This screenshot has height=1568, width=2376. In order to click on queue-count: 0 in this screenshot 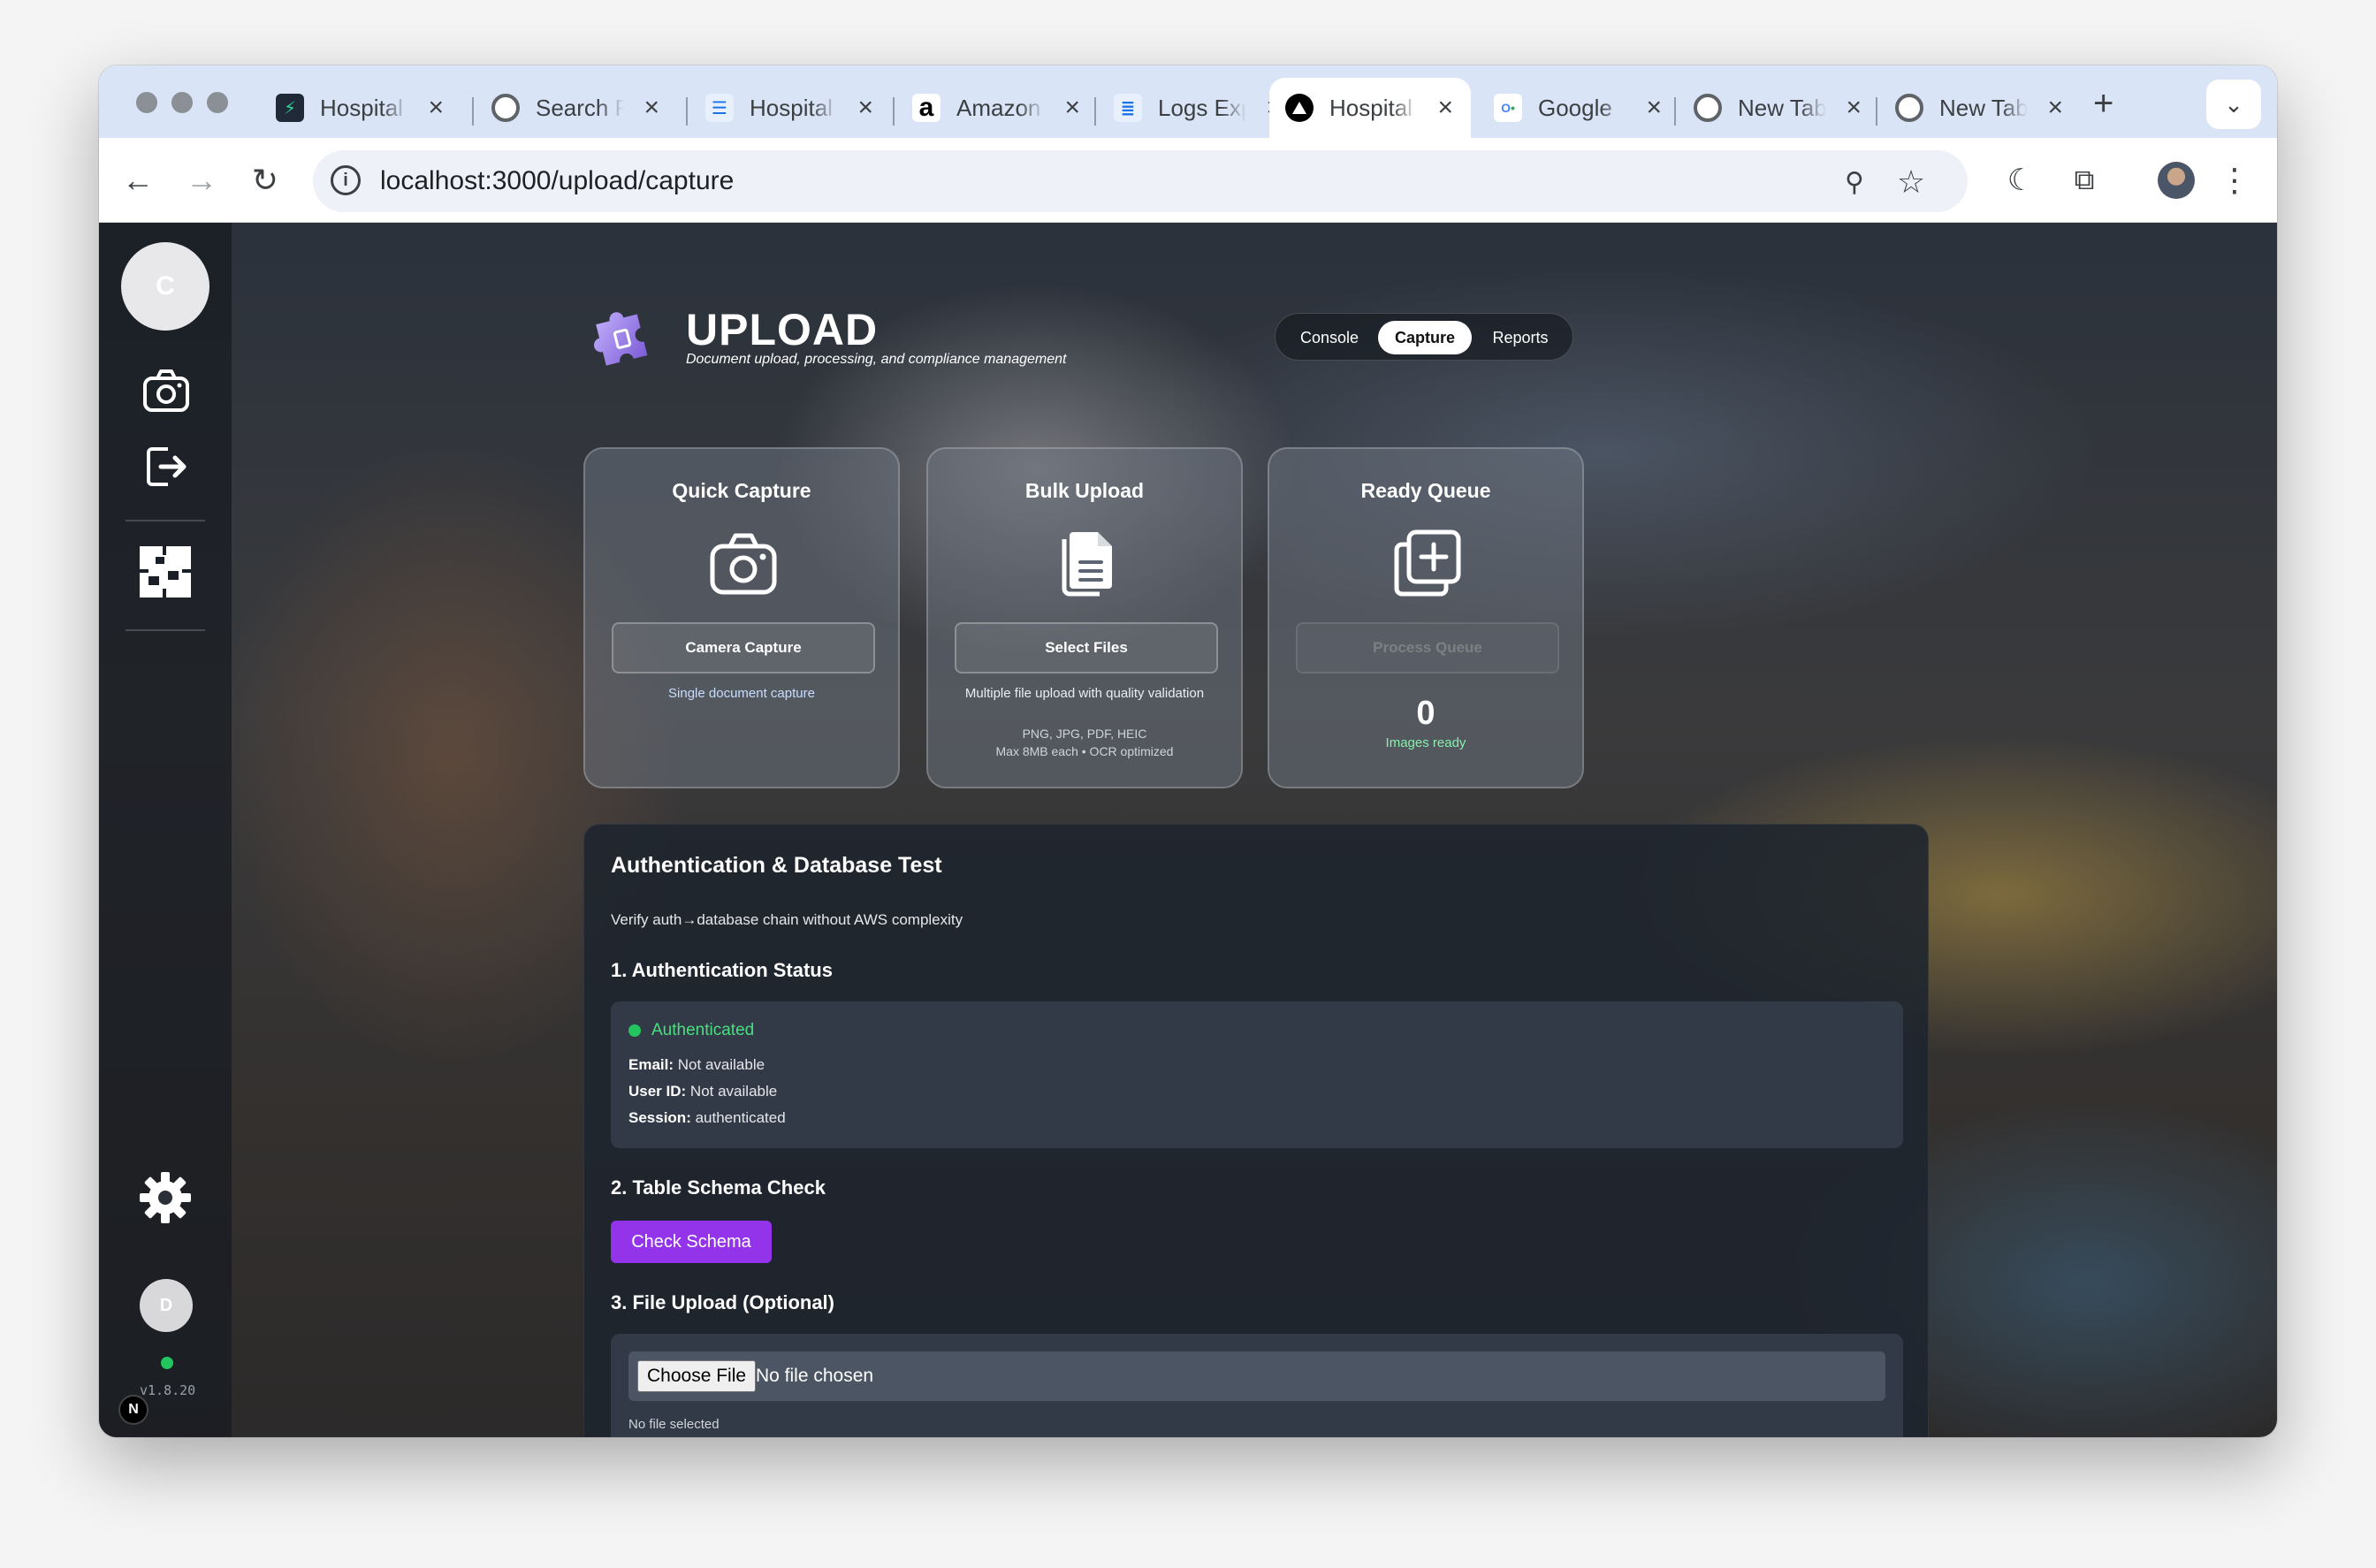, I will do `click(1426, 714)`.